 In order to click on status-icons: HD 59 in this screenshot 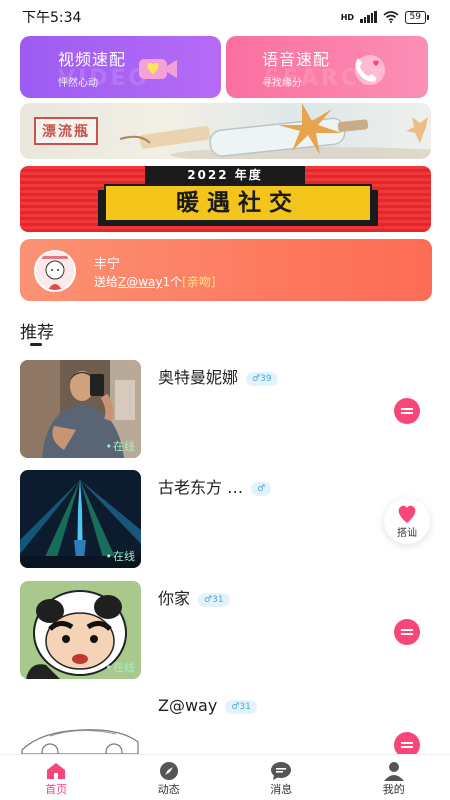, I will do `click(385, 17)`.